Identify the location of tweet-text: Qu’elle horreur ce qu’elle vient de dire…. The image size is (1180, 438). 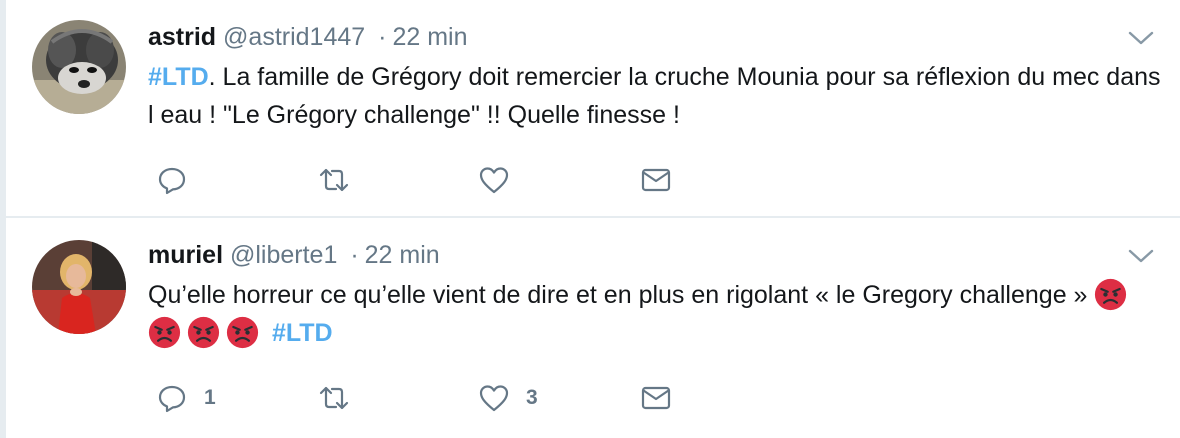
(658, 314).